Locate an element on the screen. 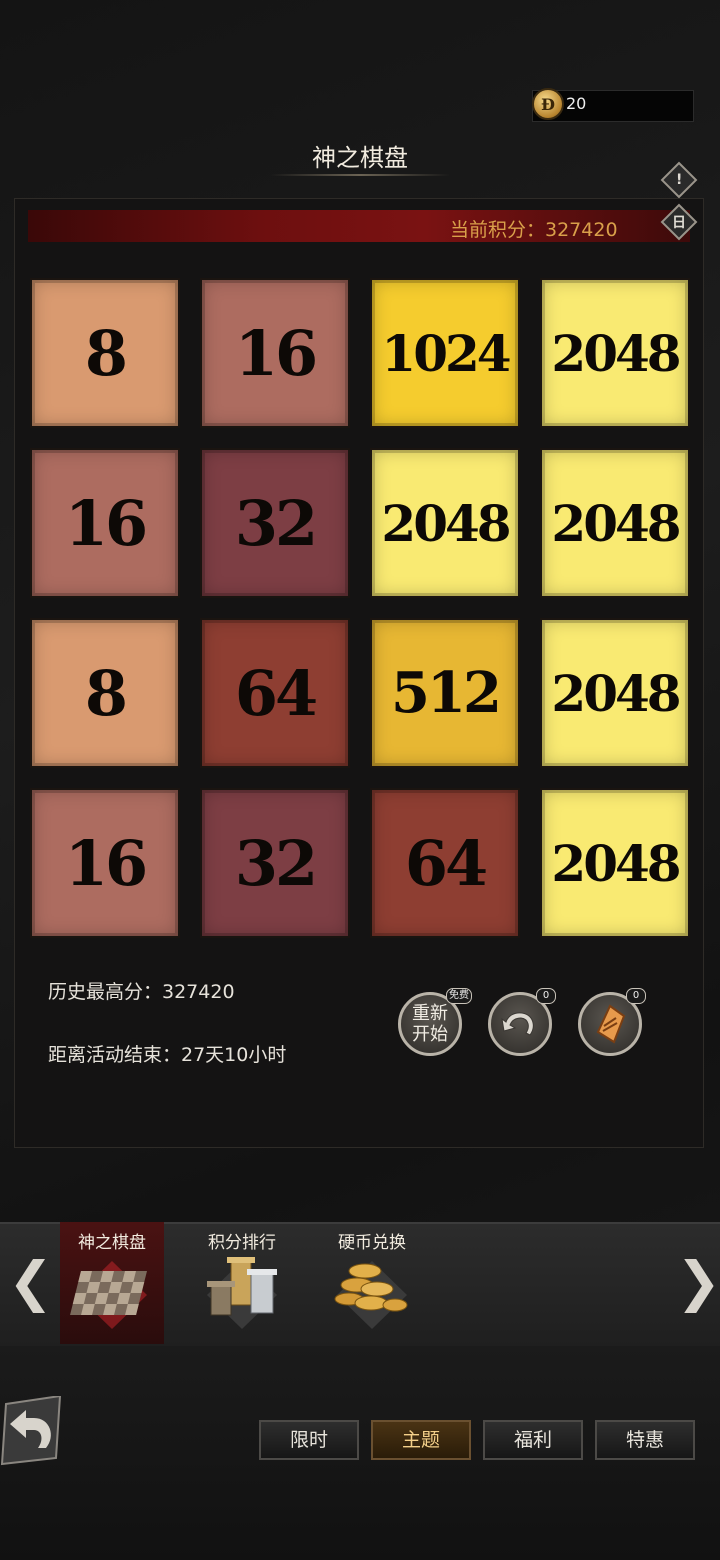 The width and height of the screenshot is (720, 1560). next-arrow-button: ❯ is located at coordinates (698, 1281).